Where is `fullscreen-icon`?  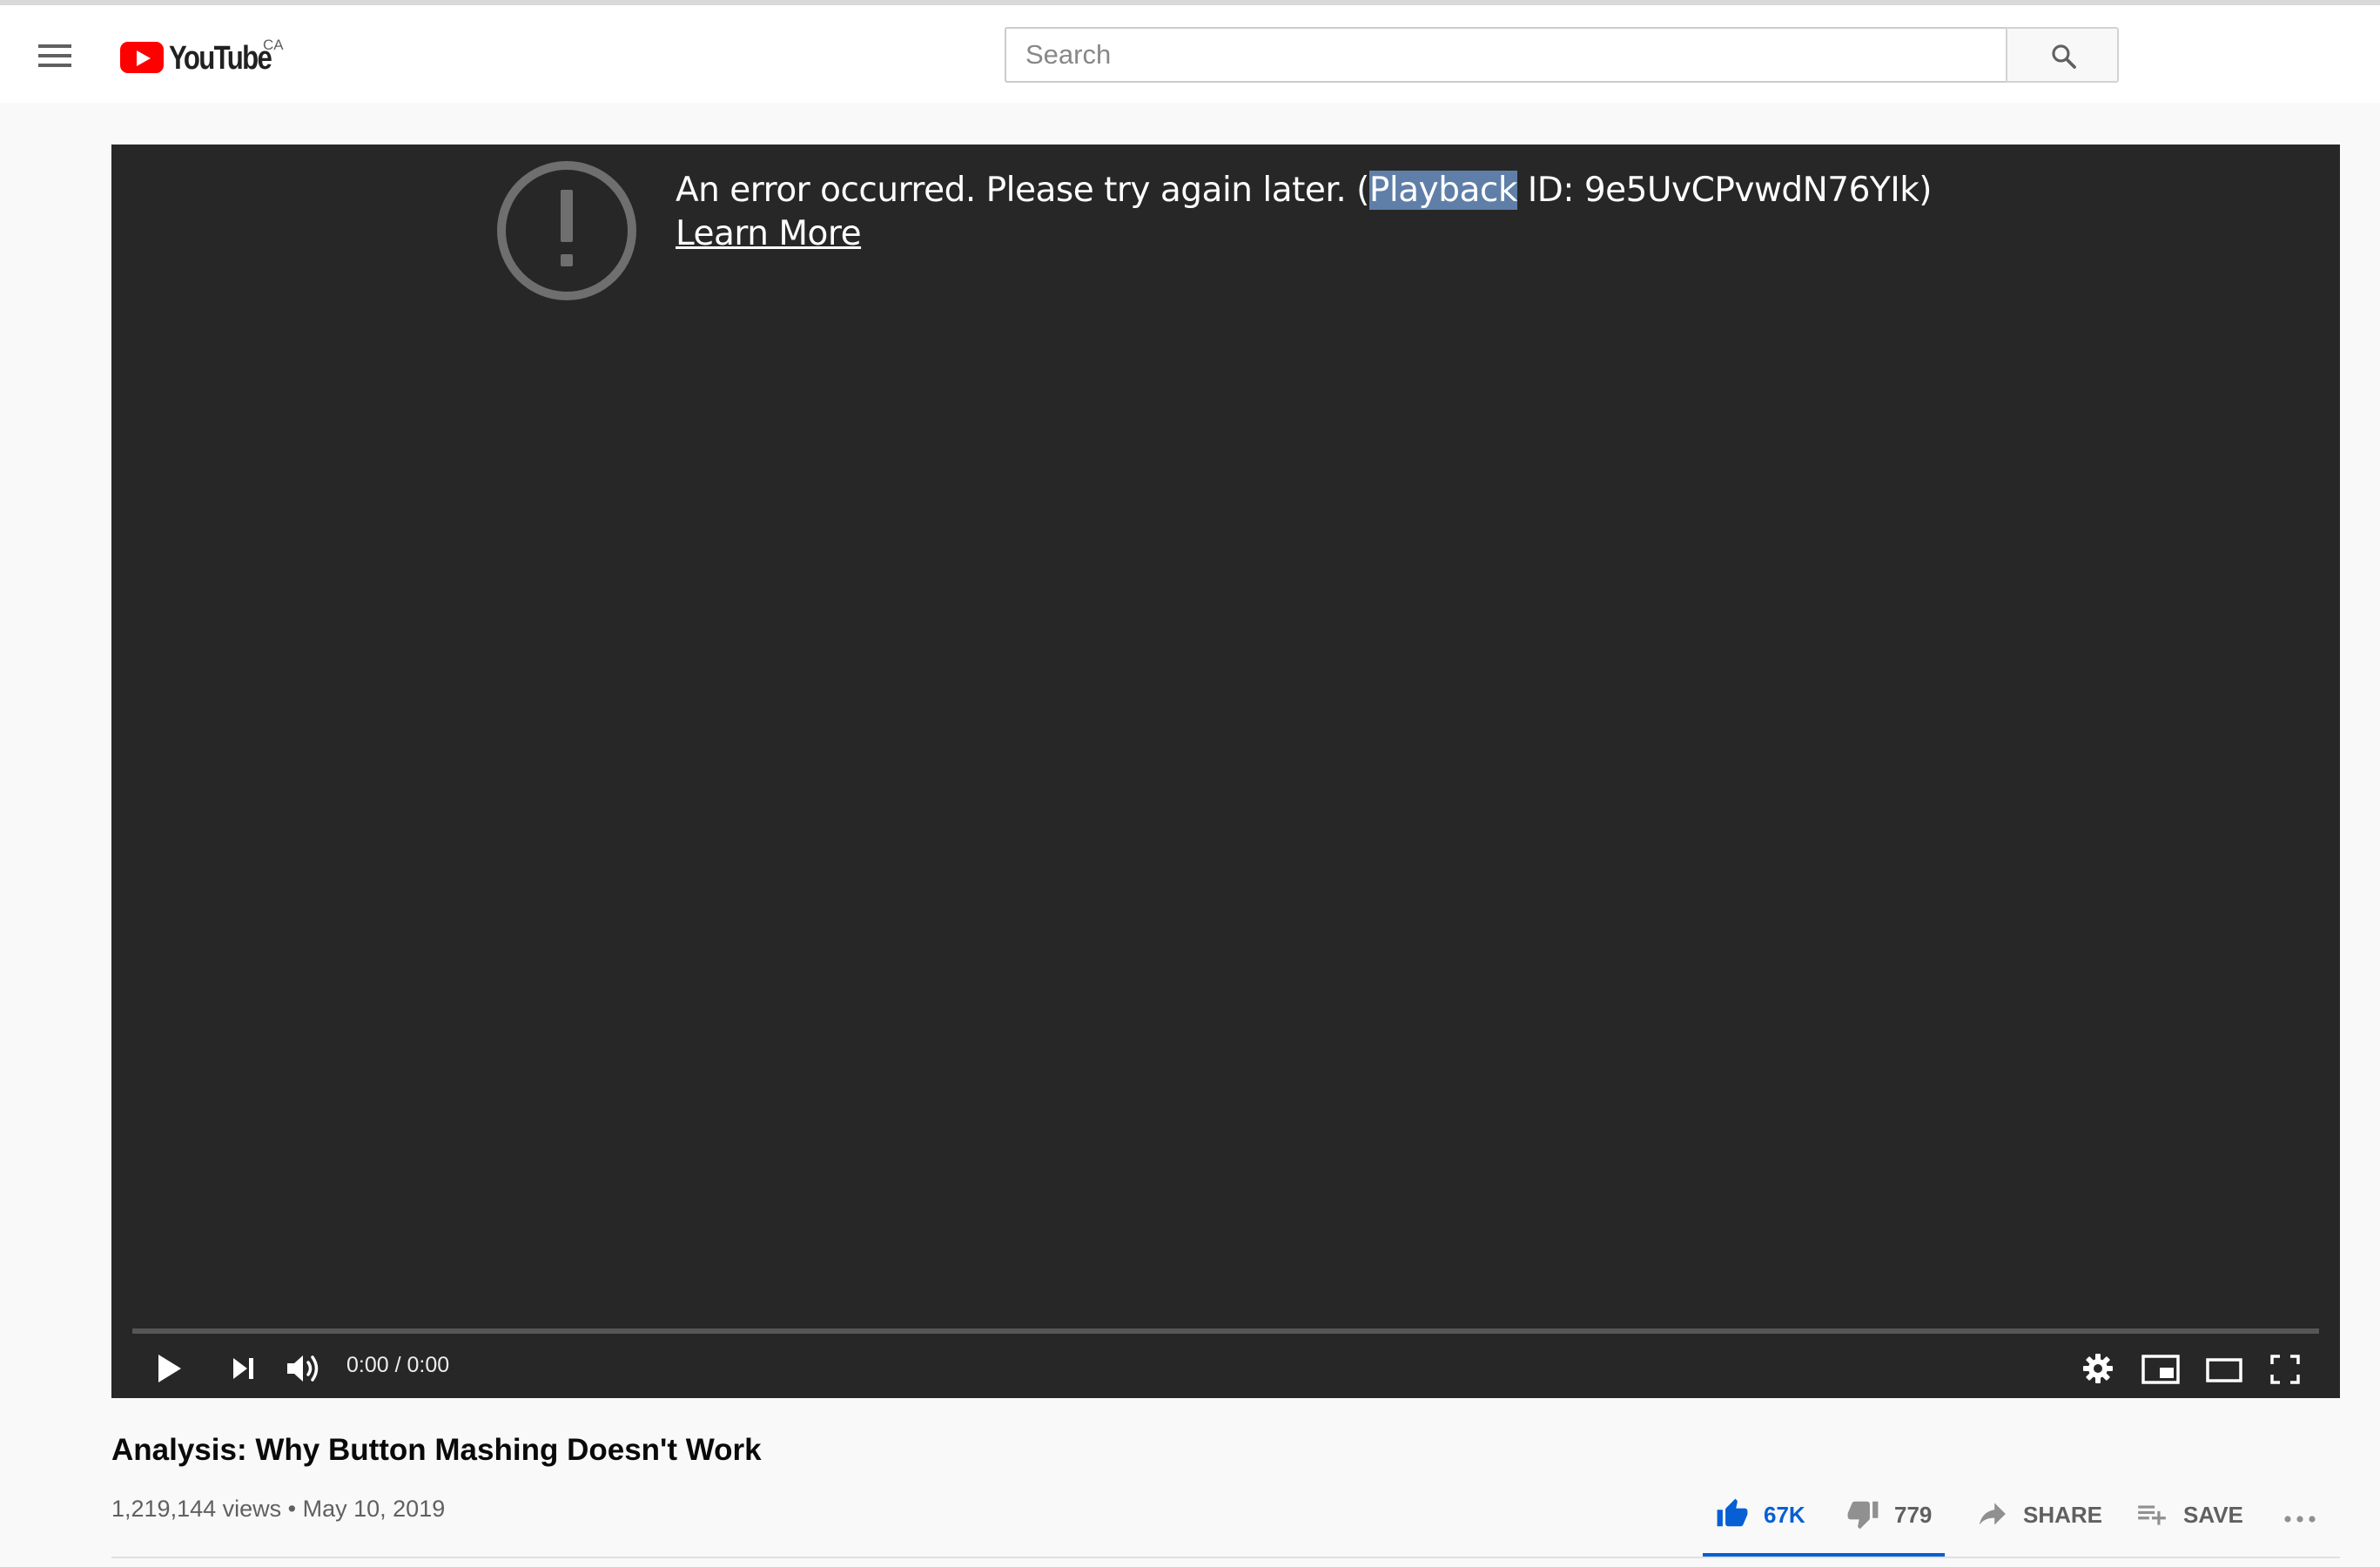
fullscreen-icon is located at coordinates (2285, 1369).